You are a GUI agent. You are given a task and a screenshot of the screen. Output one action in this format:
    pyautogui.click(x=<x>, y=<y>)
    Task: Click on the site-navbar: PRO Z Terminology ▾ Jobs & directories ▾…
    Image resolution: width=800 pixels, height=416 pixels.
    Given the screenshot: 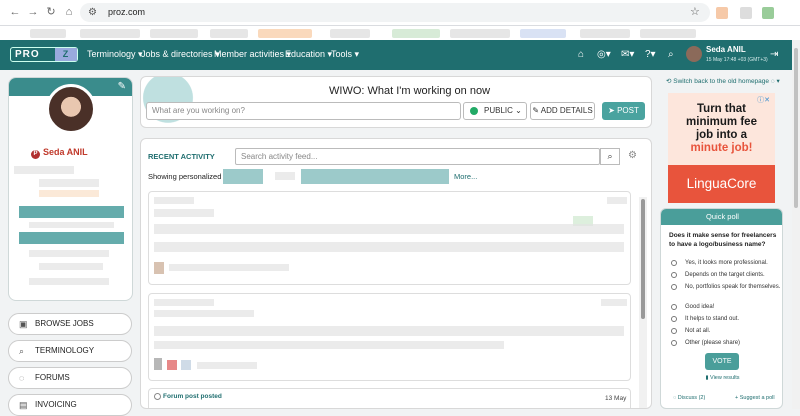 What is the action you would take?
    pyautogui.click(x=398, y=55)
    